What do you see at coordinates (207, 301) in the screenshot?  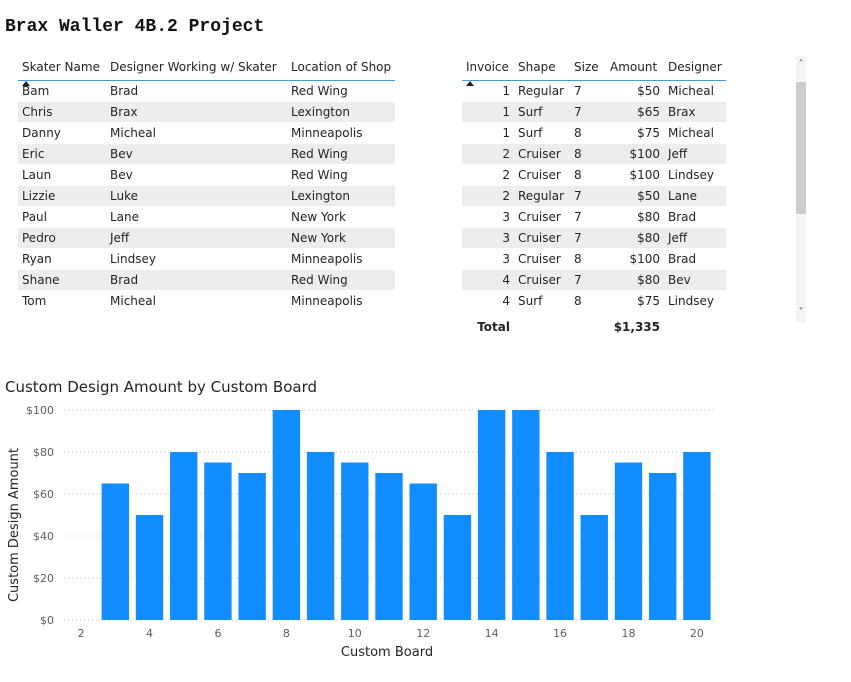 I see `table-row: Tom Micheal Minneapolis` at bounding box center [207, 301].